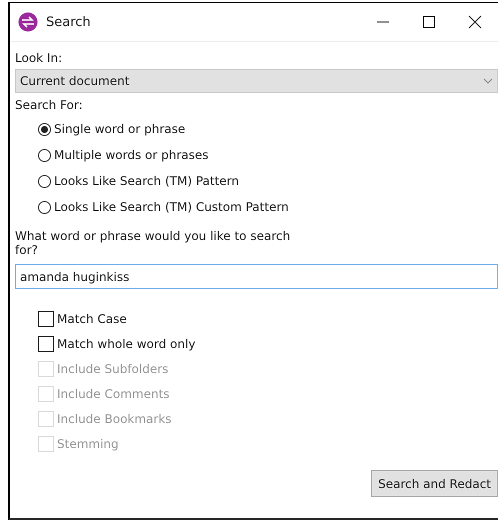  I want to click on chevron-down-icon, so click(488, 81).